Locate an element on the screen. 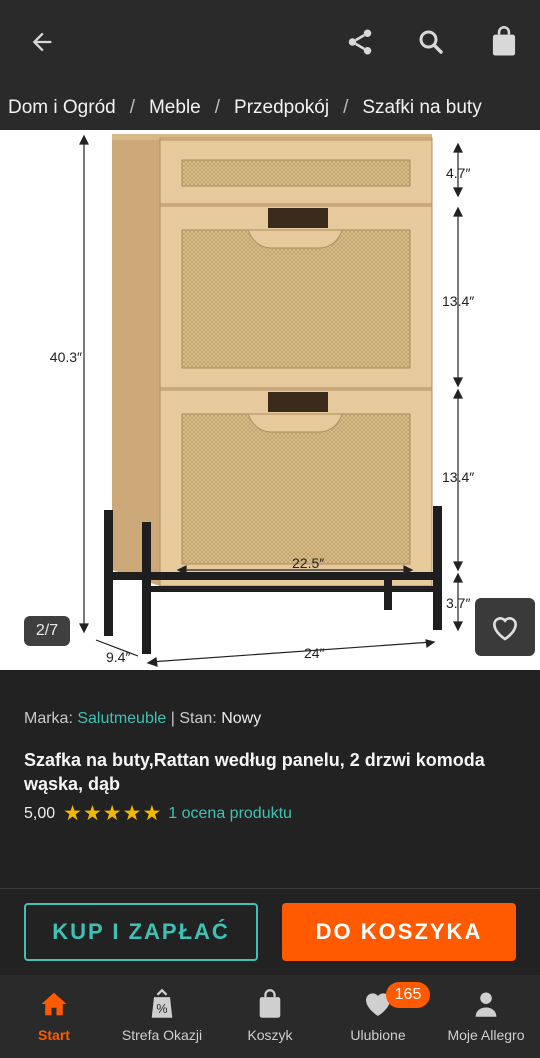  brand-label: Marka: is located at coordinates (48, 718).